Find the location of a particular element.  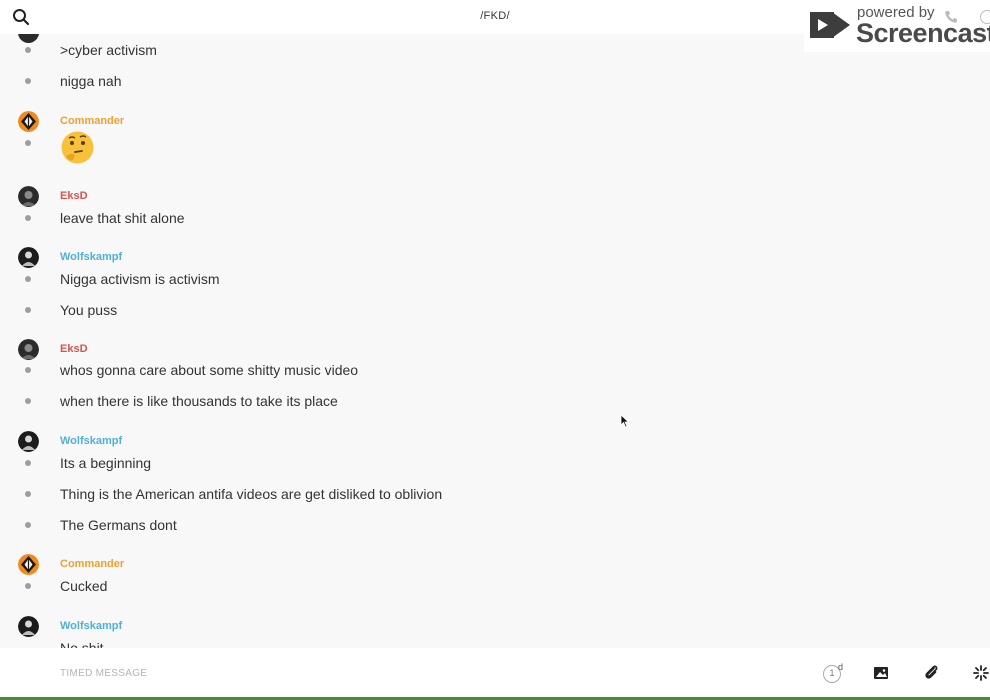

message-text: nigga nah is located at coordinates (91, 81).